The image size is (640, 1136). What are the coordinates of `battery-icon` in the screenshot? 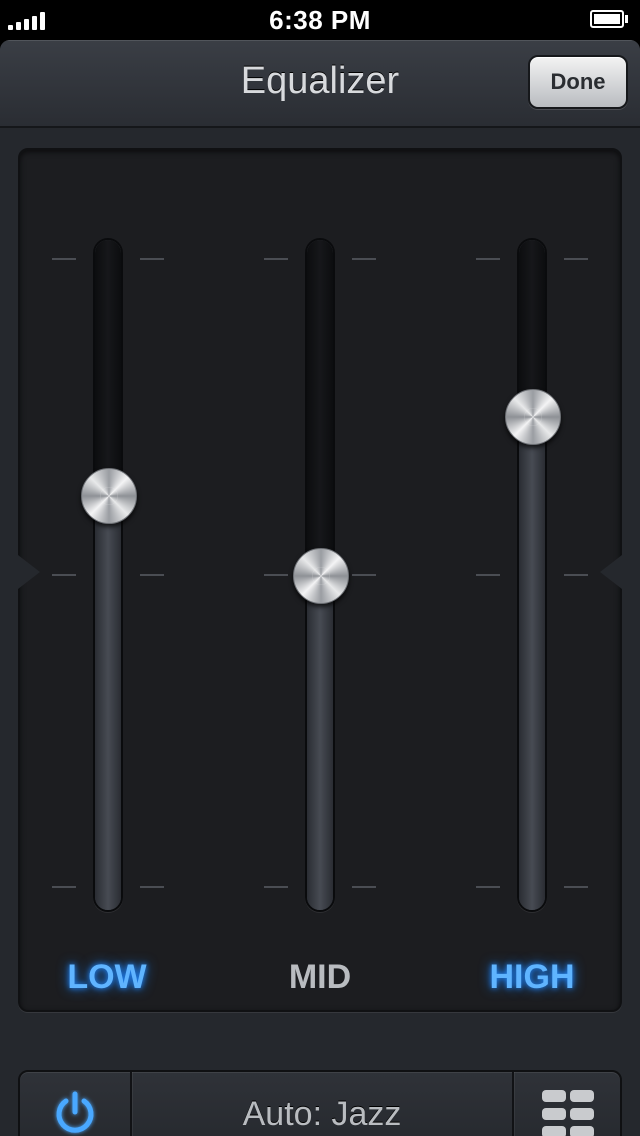 It's located at (610, 19).